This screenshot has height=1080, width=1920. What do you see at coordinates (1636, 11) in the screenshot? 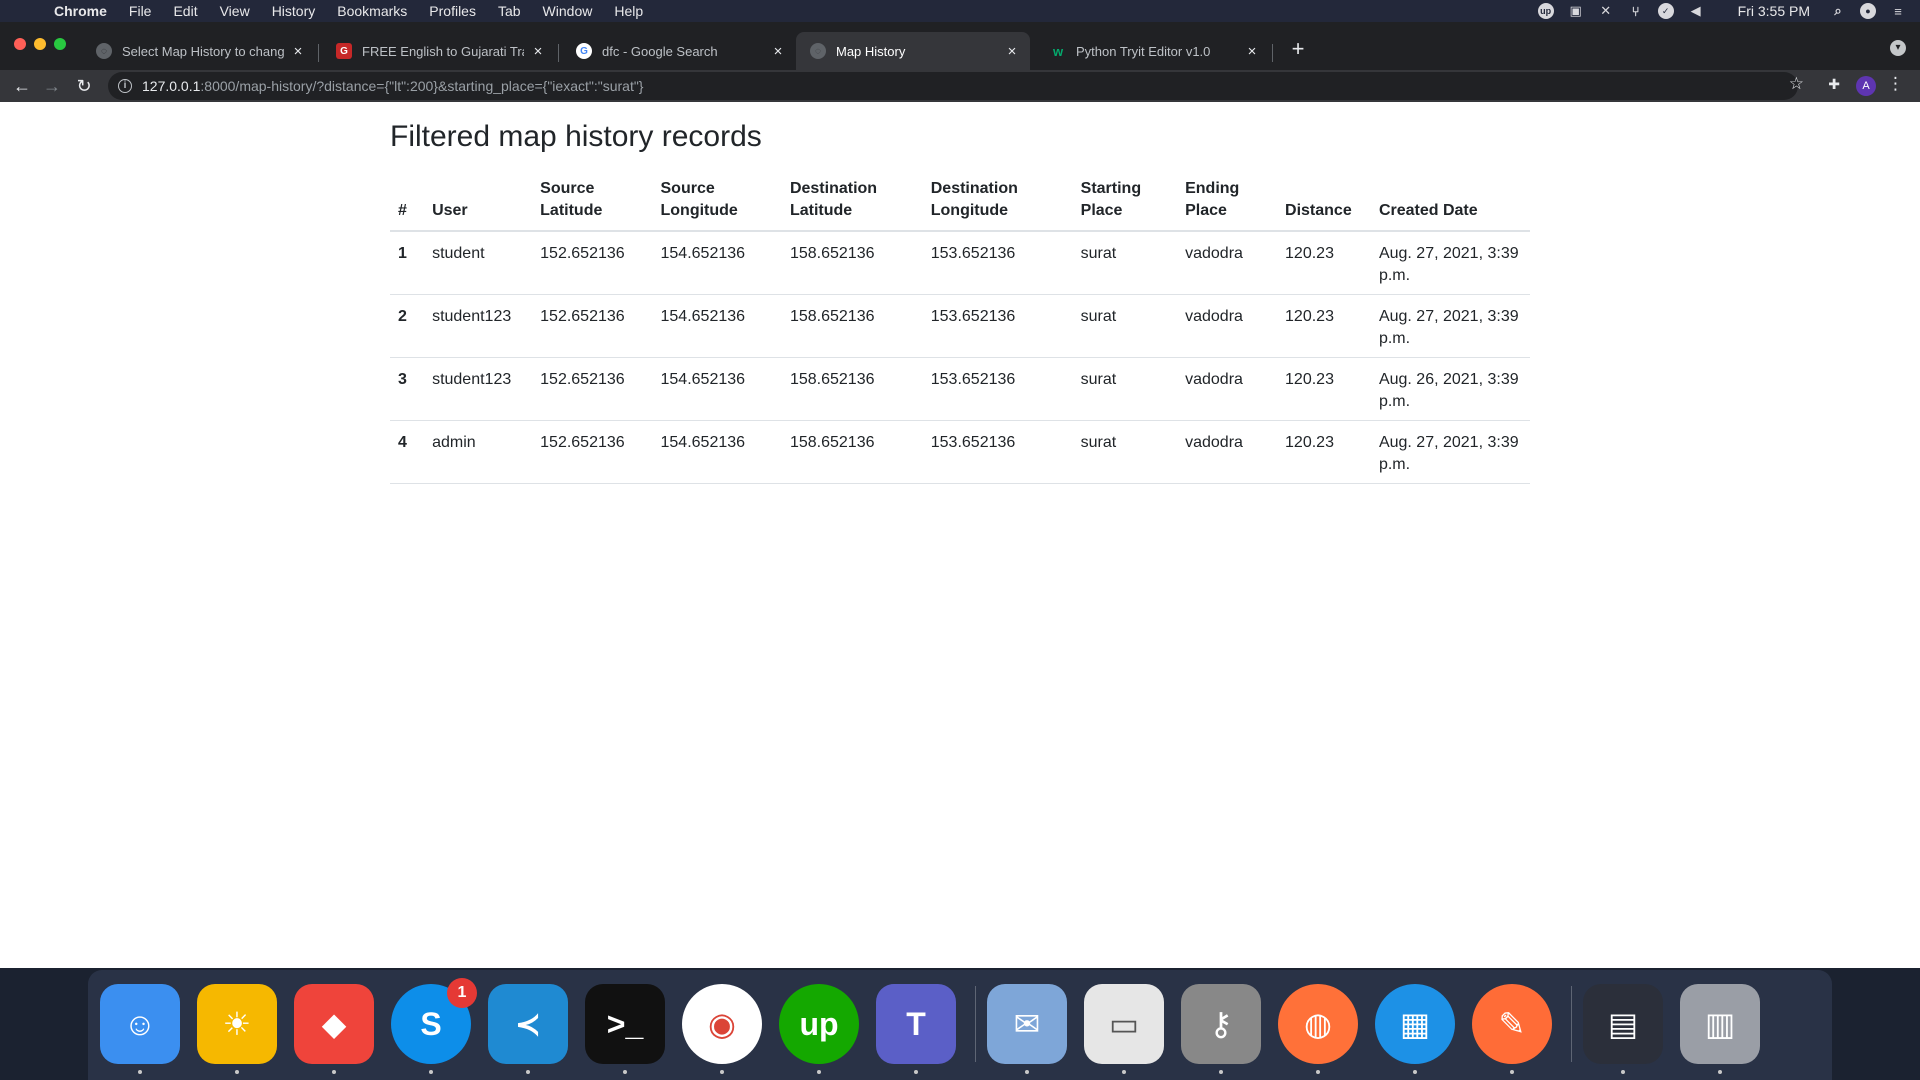
I see `git-icon: ⑂` at bounding box center [1636, 11].